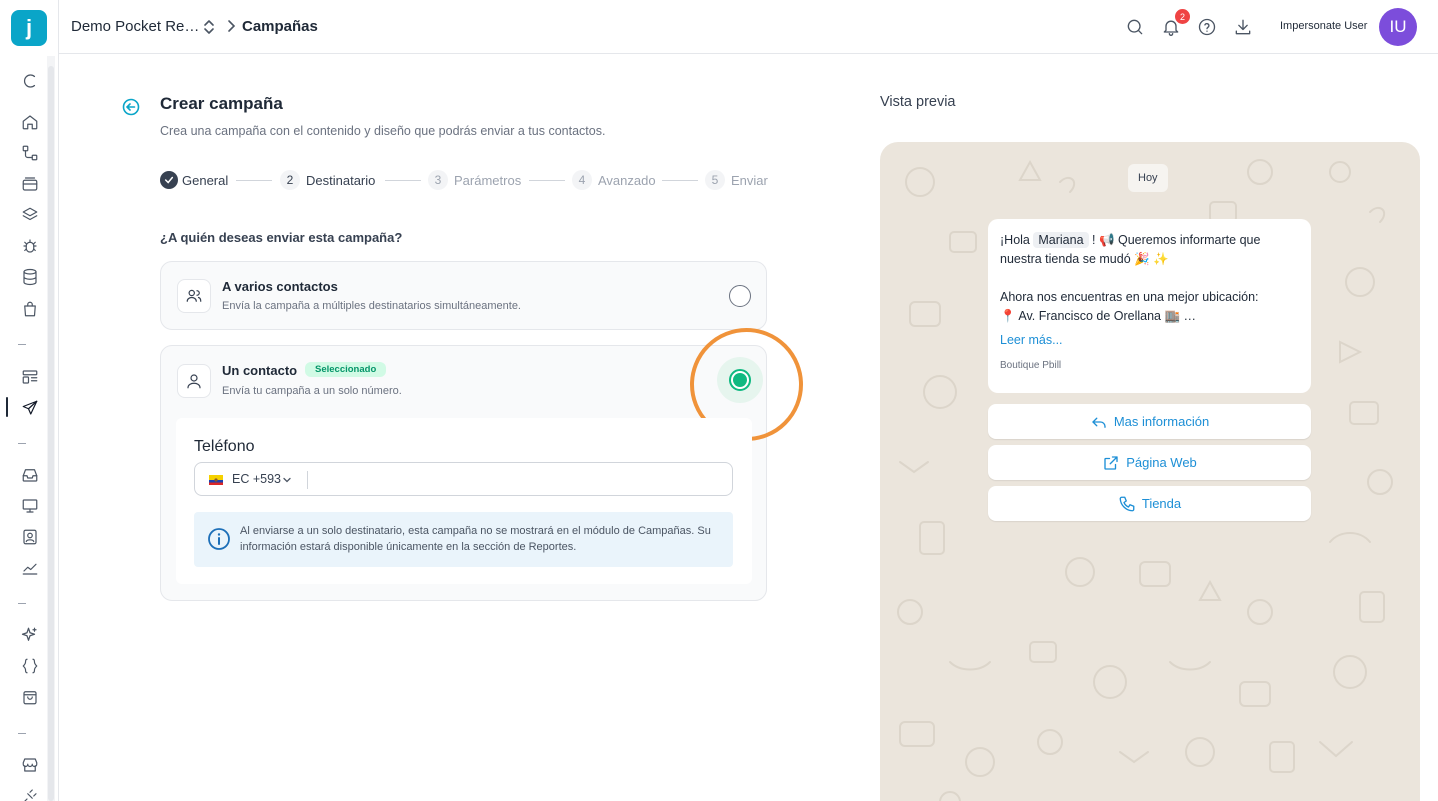 The width and height of the screenshot is (1438, 801). Describe the element at coordinates (209, 27) in the screenshot. I see `workspace-switch-icon` at that location.